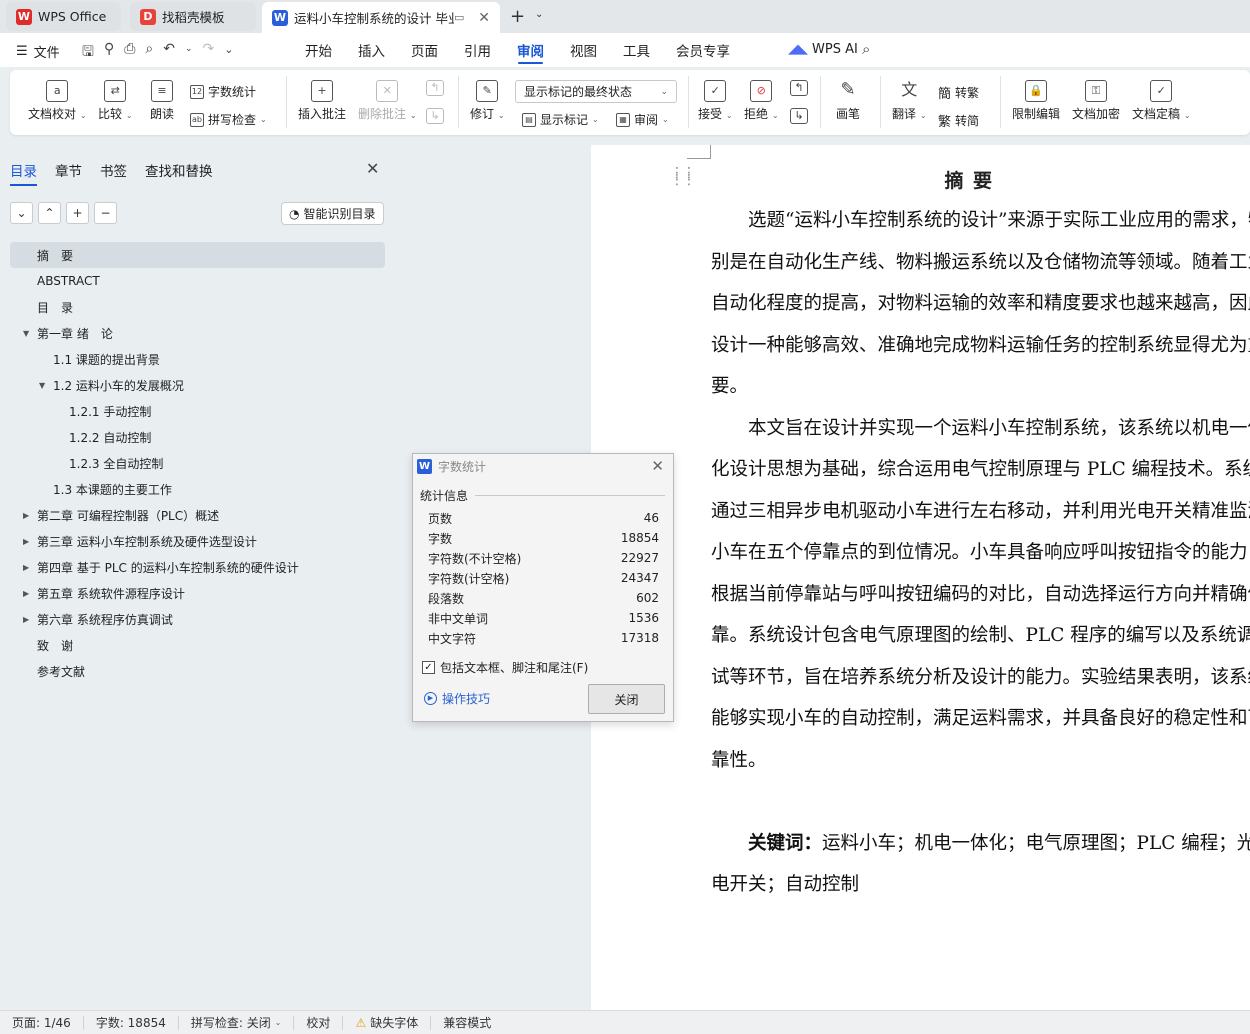  I want to click on add-level-icon: +, so click(77, 213).